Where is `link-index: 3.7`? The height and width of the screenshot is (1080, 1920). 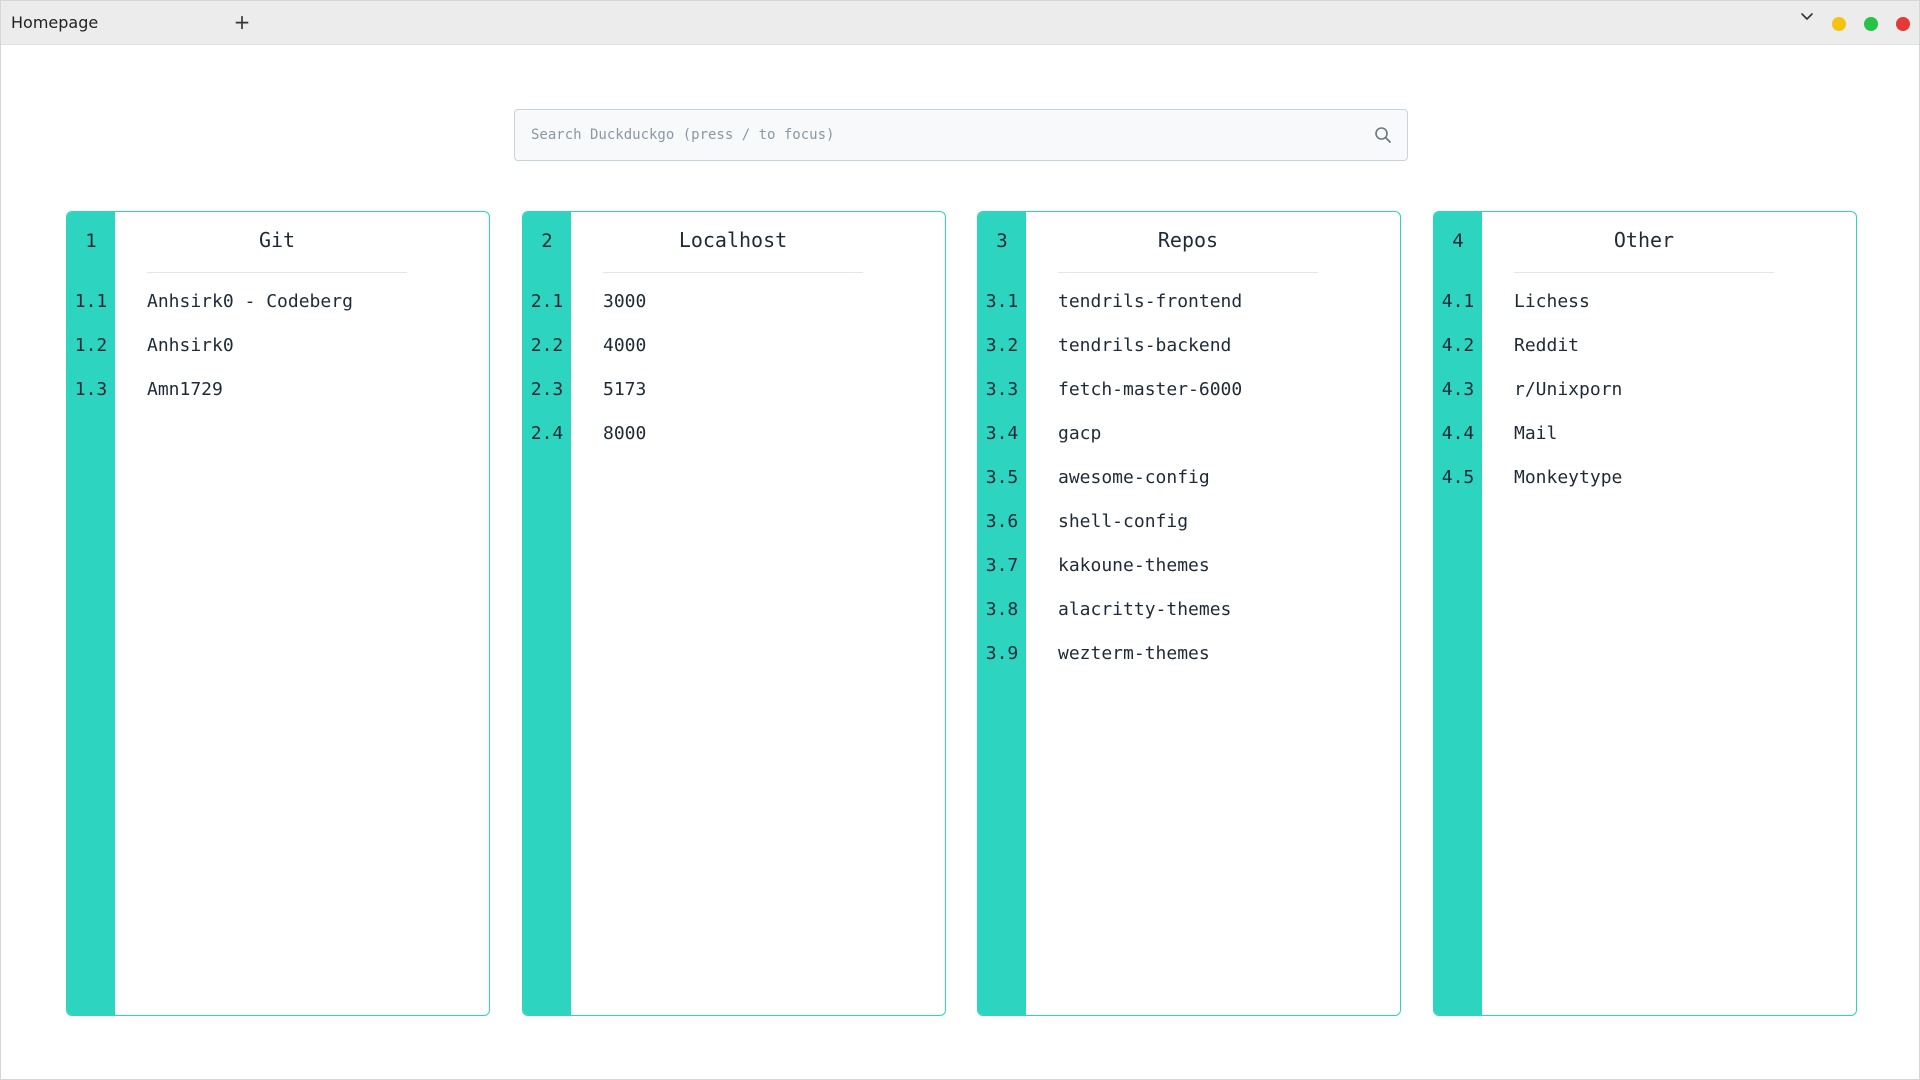 link-index: 3.7 is located at coordinates (1002, 565).